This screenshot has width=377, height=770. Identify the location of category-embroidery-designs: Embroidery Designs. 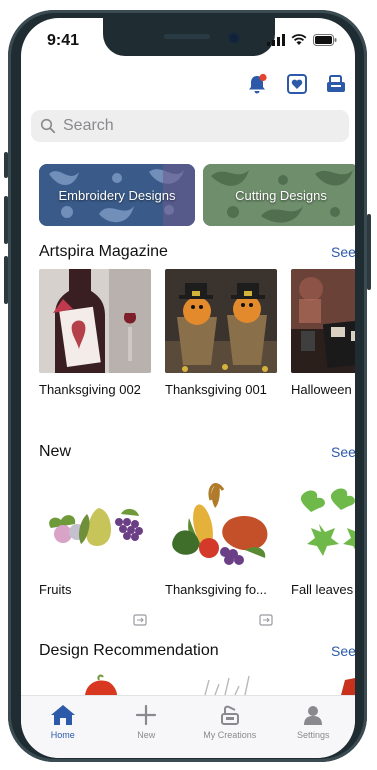
(117, 195).